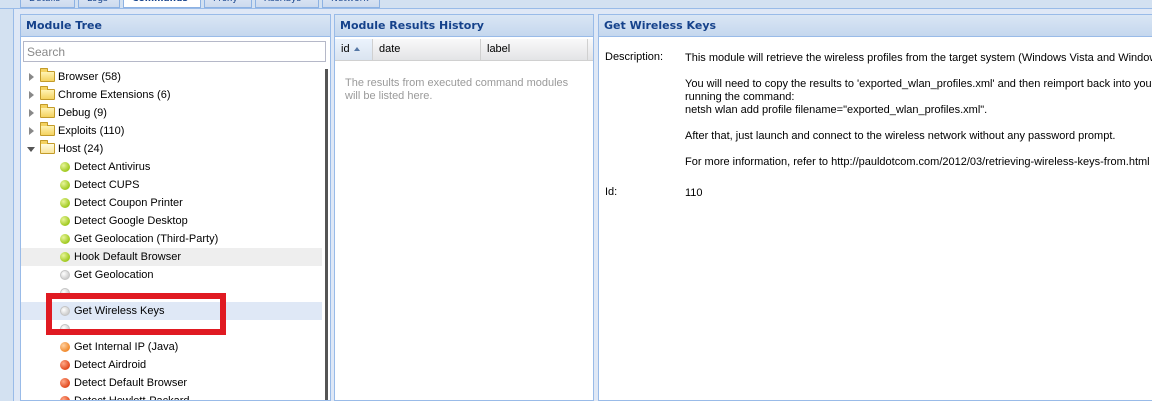  What do you see at coordinates (464, 26) in the screenshot?
I see `results-history-title: Module Results History` at bounding box center [464, 26].